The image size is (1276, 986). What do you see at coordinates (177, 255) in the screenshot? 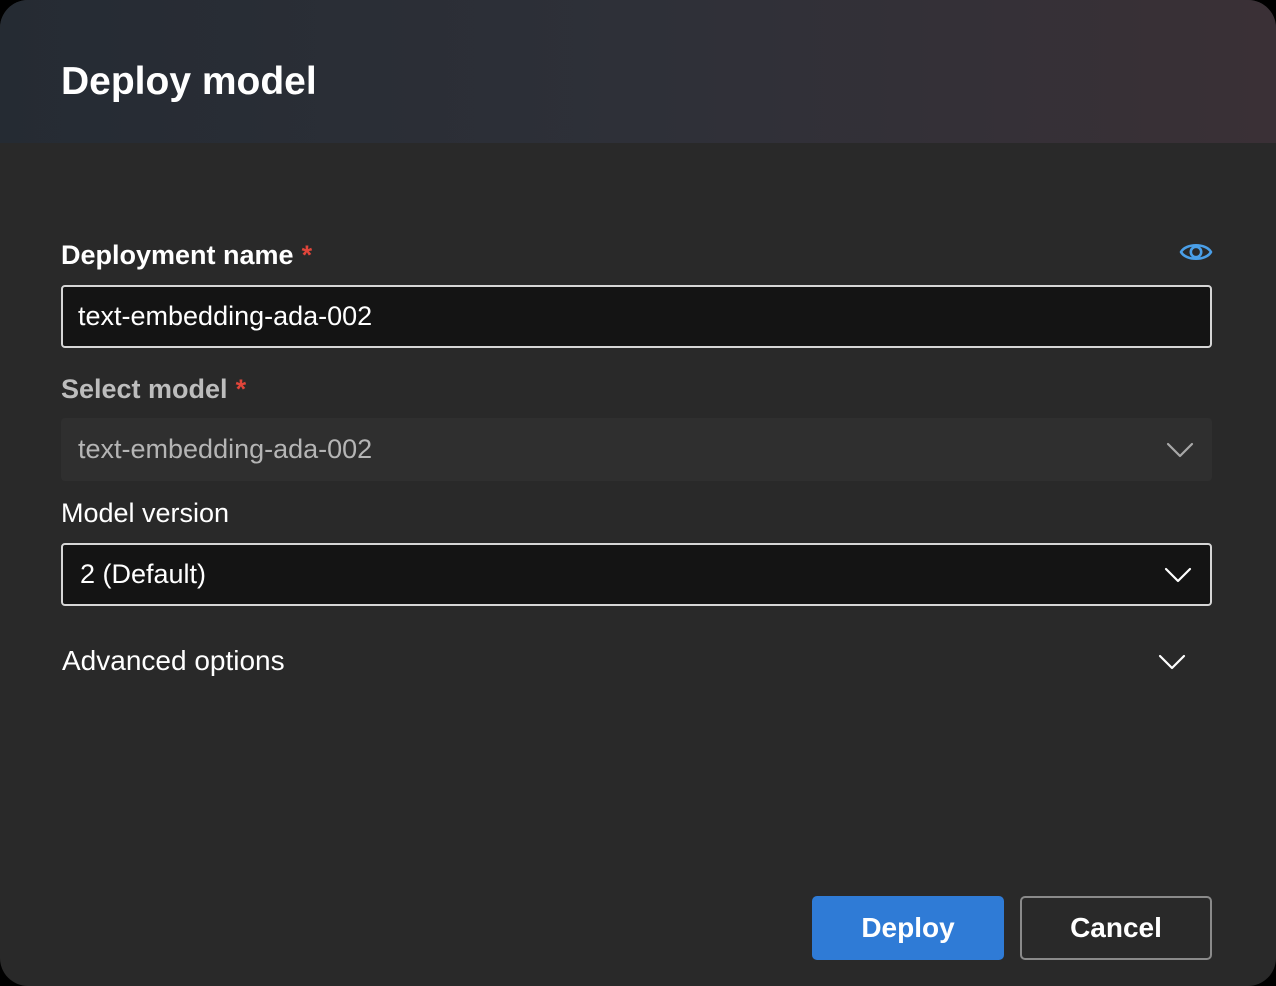
I see `deployment-name-label-text: Deployment name` at bounding box center [177, 255].